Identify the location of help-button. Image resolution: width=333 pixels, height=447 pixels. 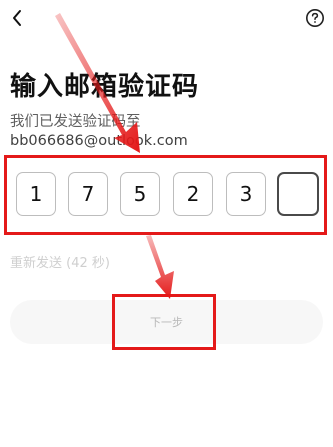
(315, 18).